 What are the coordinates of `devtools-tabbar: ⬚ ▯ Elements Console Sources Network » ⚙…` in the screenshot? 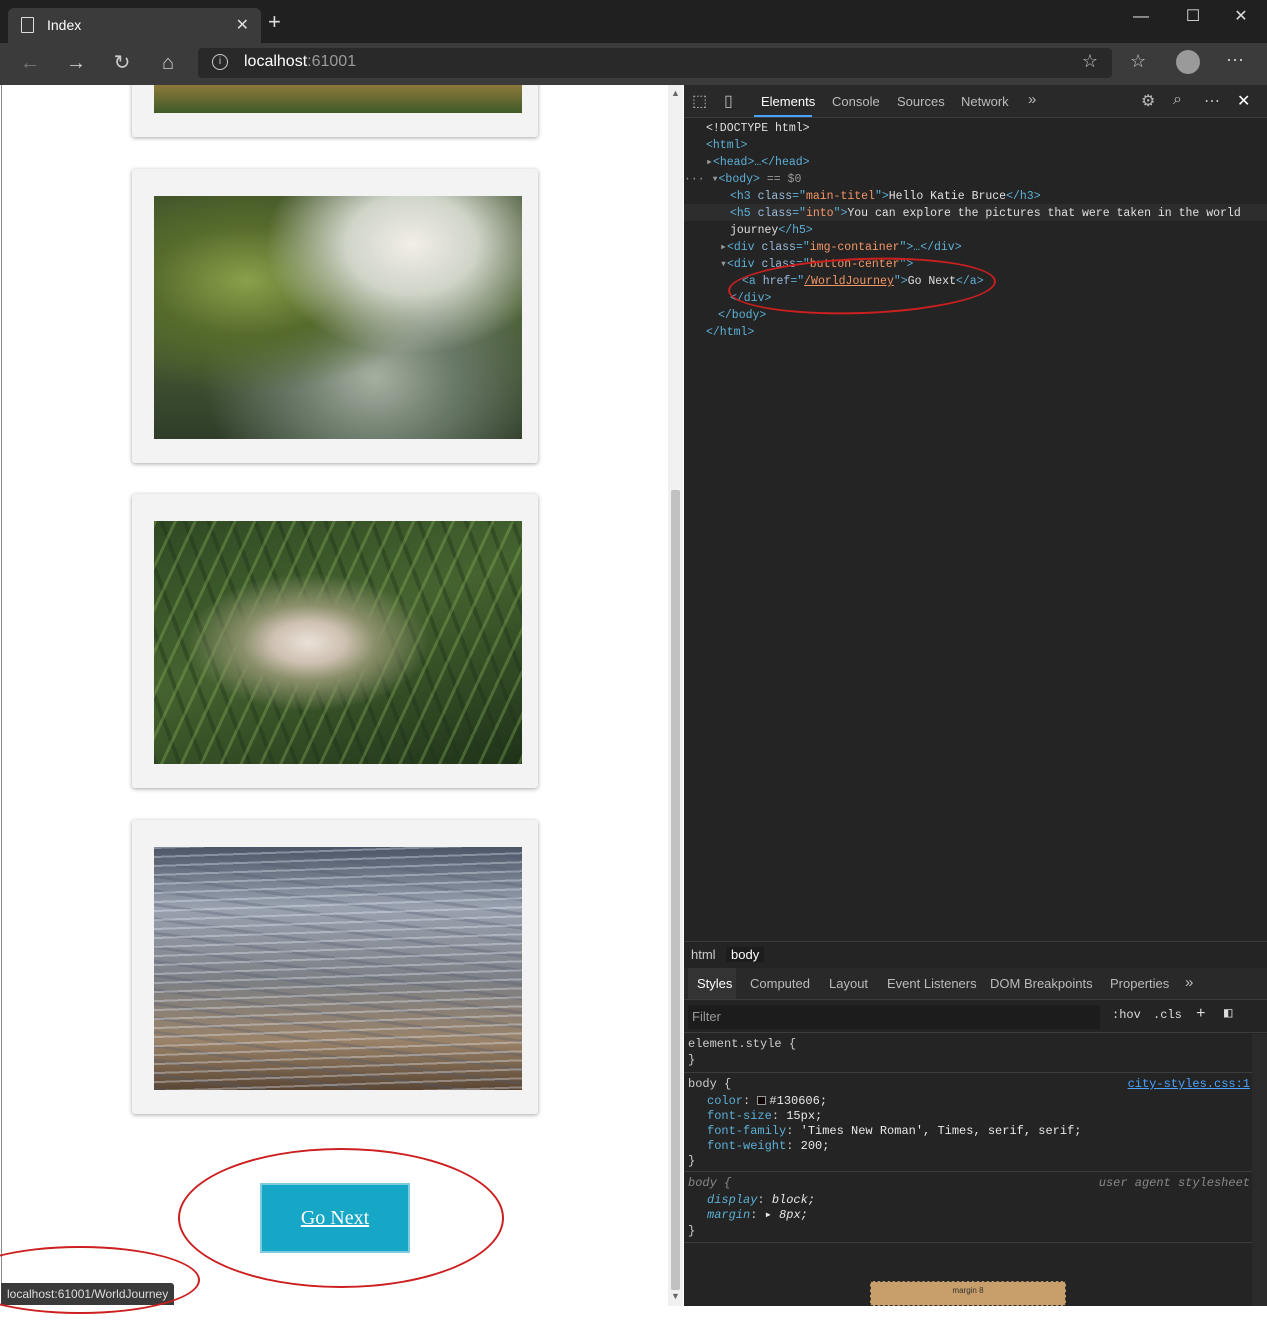 It's located at (975, 101).